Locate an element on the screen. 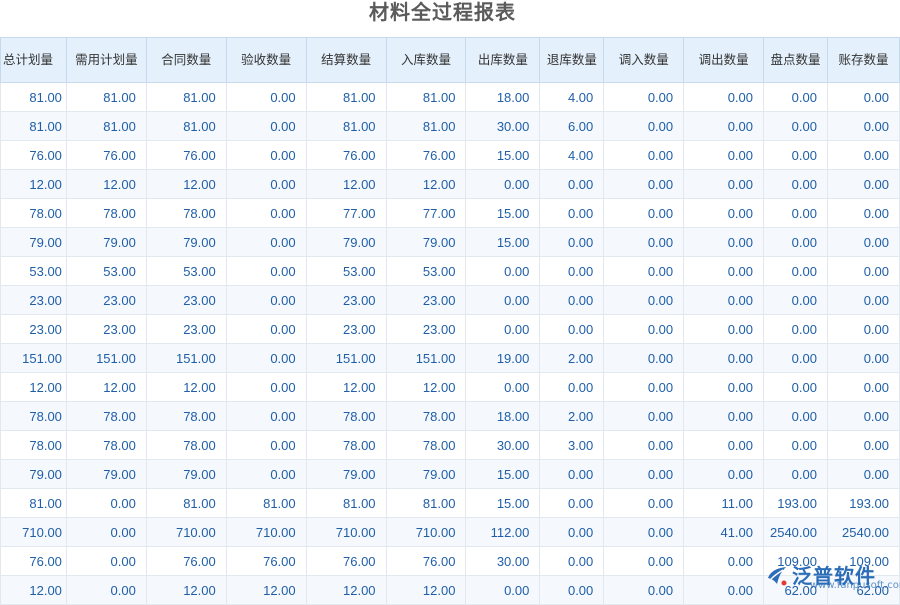 The width and height of the screenshot is (900, 605). table-cell: 41.00 is located at coordinates (724, 532).